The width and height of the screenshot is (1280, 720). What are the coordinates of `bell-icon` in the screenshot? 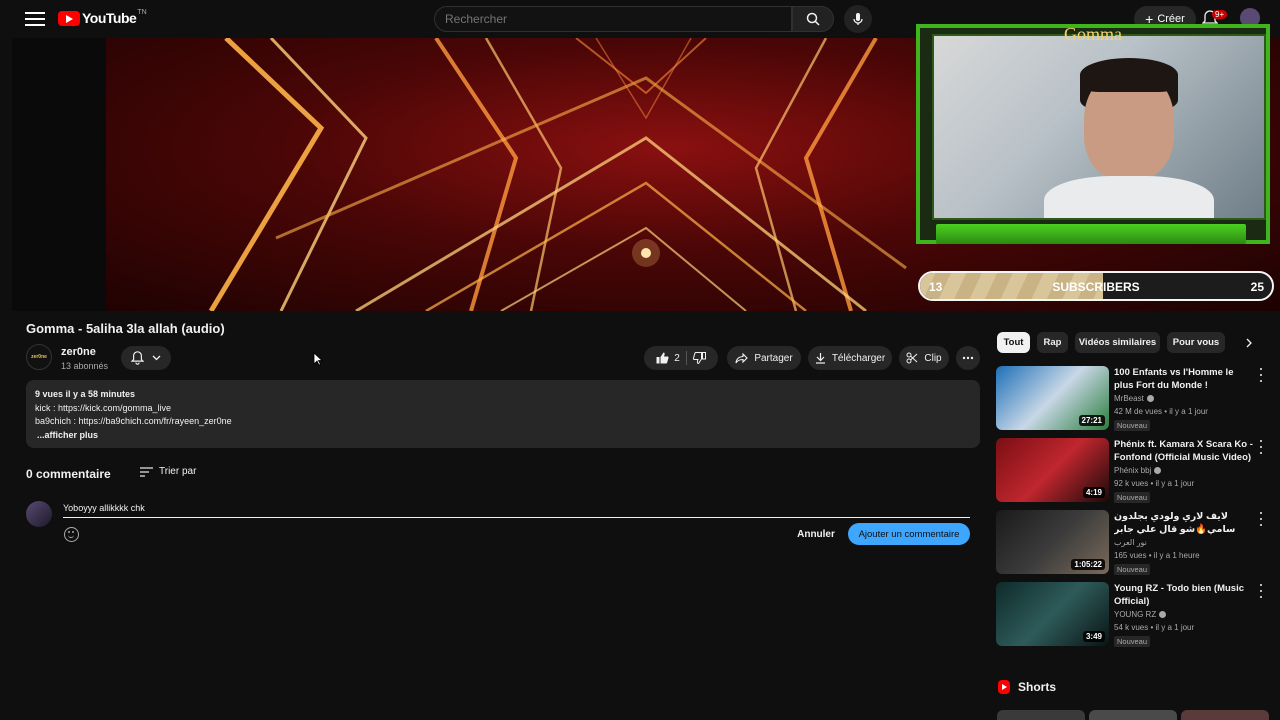 It's located at (137, 358).